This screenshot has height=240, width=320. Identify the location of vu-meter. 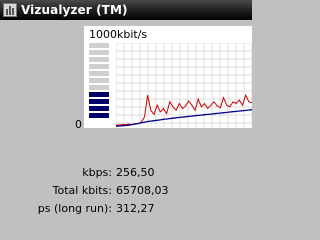
(100, 81).